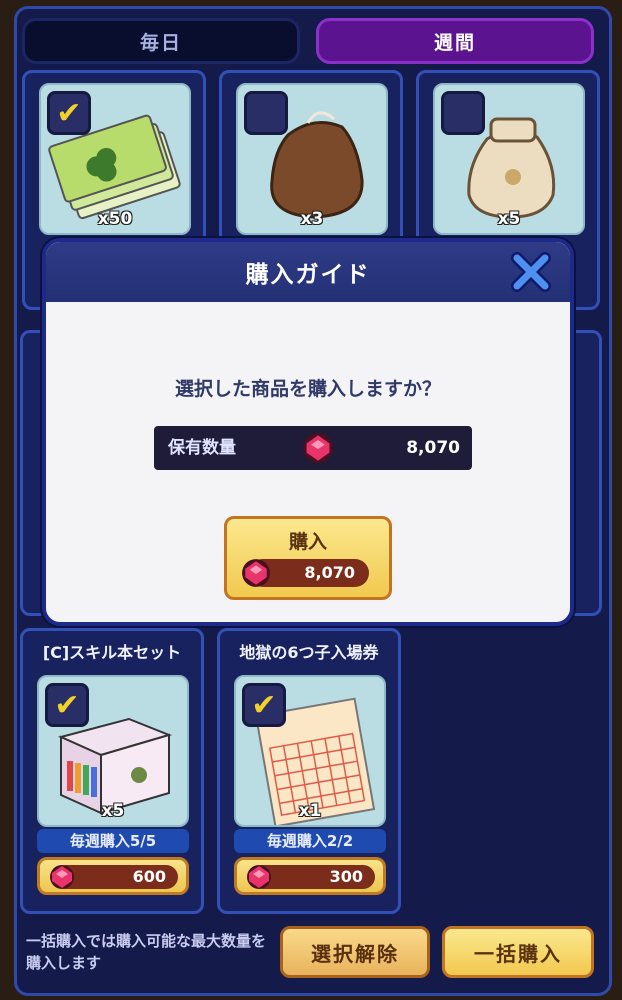 Image resolution: width=622 pixels, height=1000 pixels. I want to click on confirm-question: 選択した商品を購入しますか？, so click(307, 389).